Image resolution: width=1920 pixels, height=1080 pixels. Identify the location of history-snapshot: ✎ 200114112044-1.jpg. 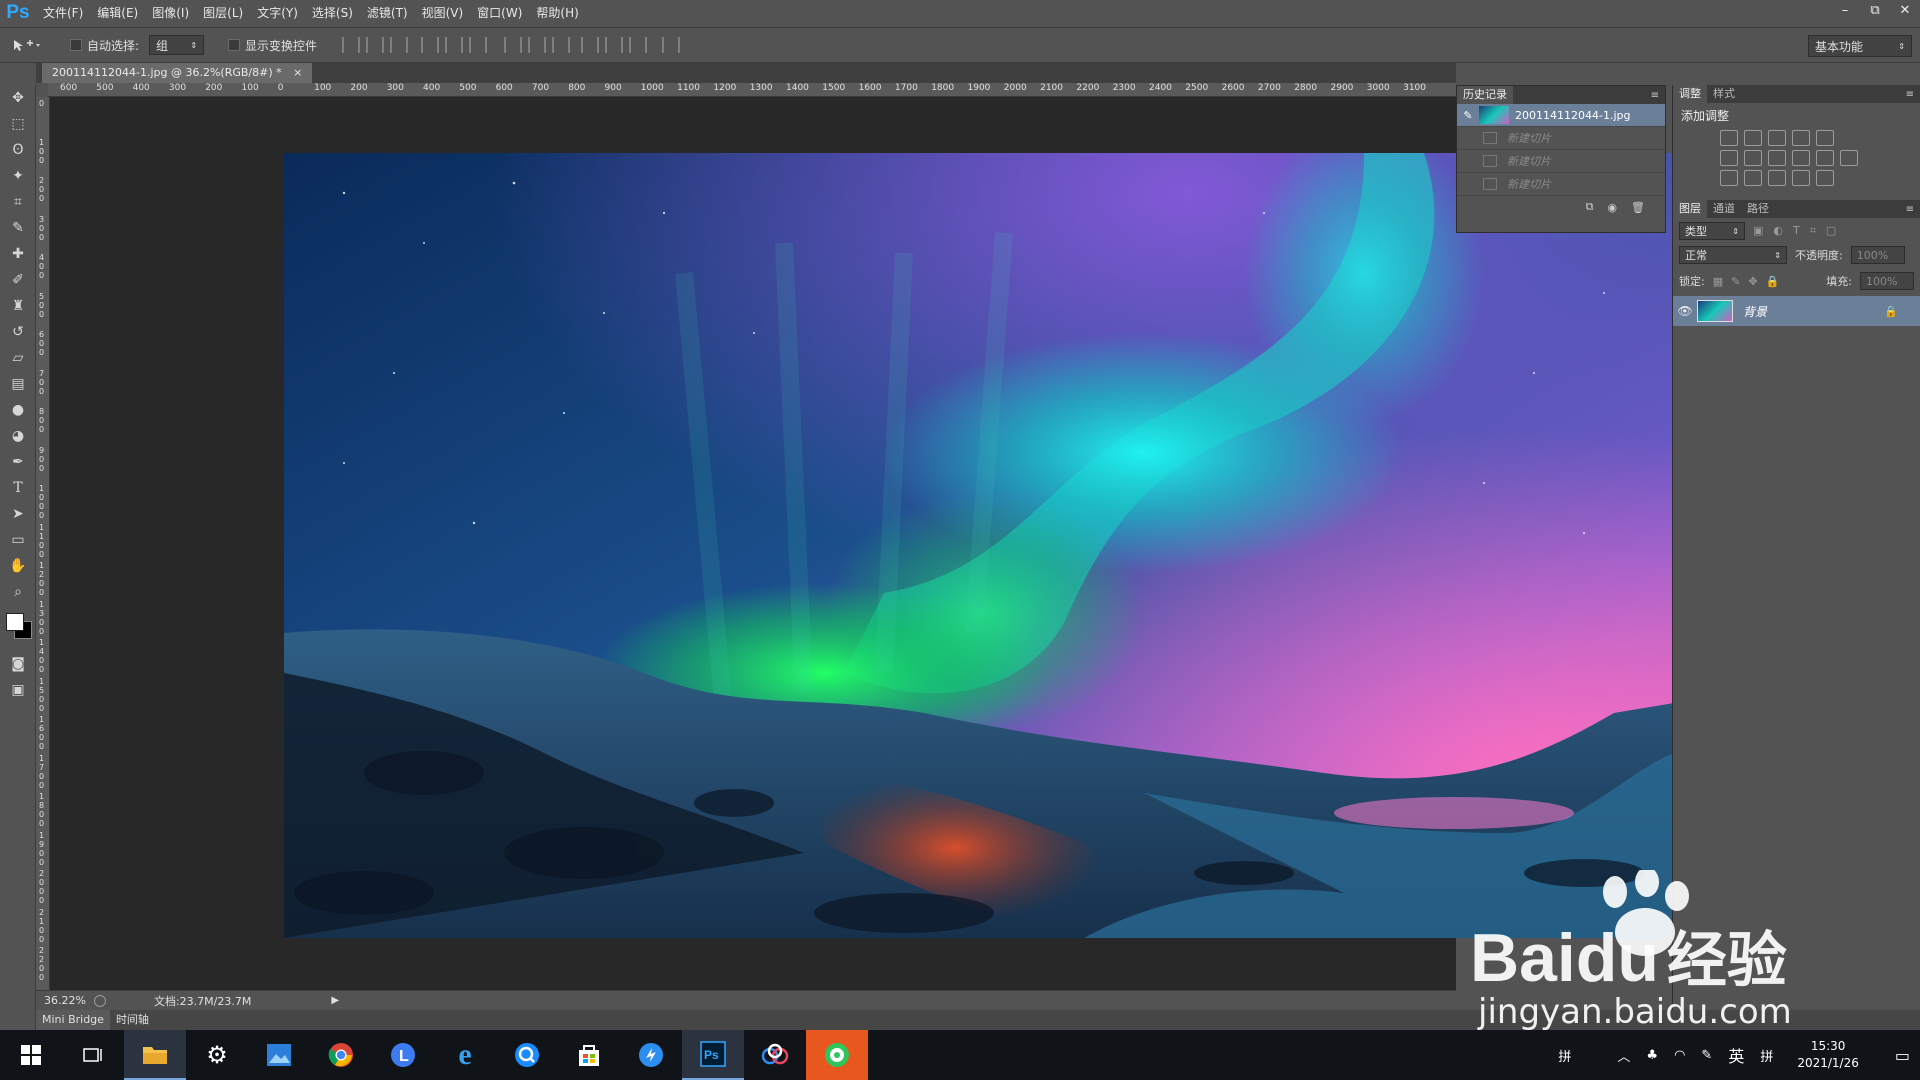
(1561, 115).